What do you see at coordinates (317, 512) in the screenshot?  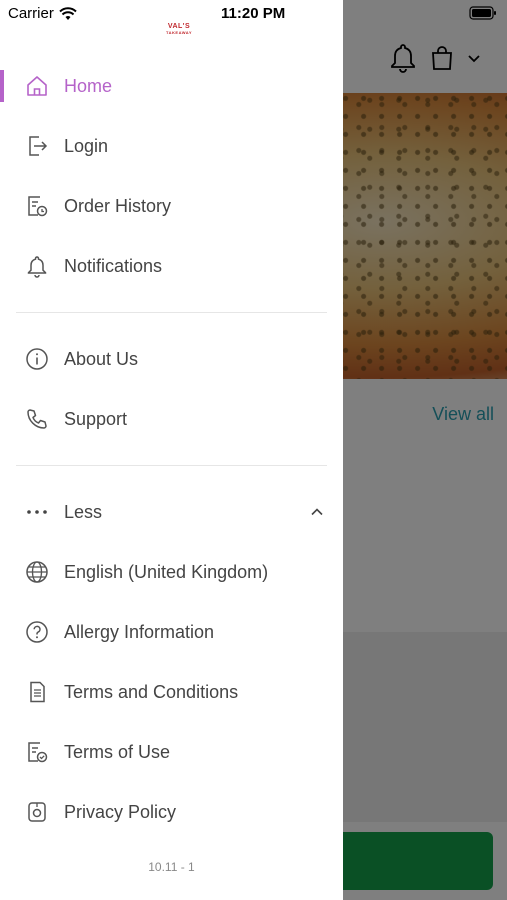 I see `chevron-up-icon` at bounding box center [317, 512].